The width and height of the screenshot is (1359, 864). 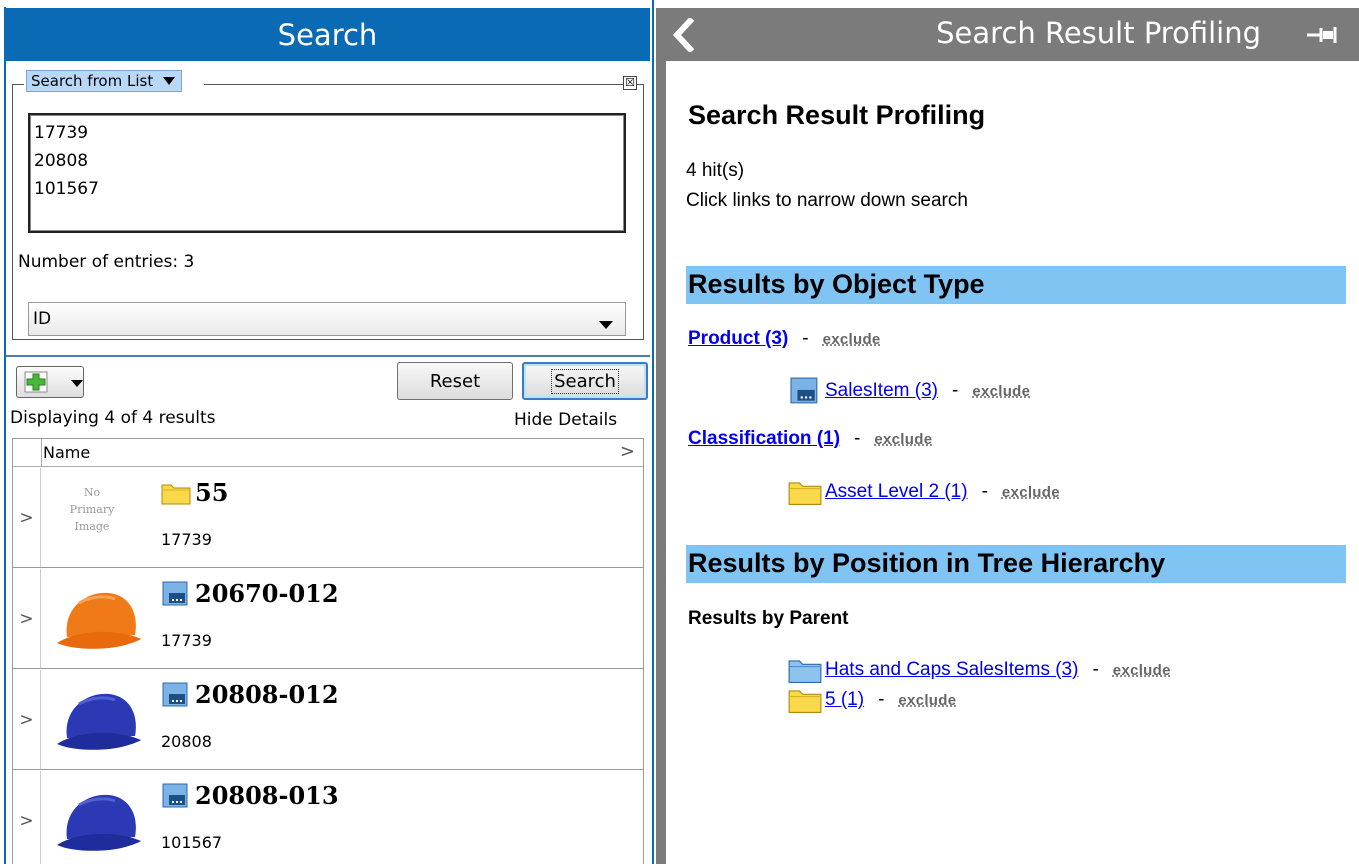 I want to click on entry-count-label: Number of entries: 3, so click(x=106, y=262).